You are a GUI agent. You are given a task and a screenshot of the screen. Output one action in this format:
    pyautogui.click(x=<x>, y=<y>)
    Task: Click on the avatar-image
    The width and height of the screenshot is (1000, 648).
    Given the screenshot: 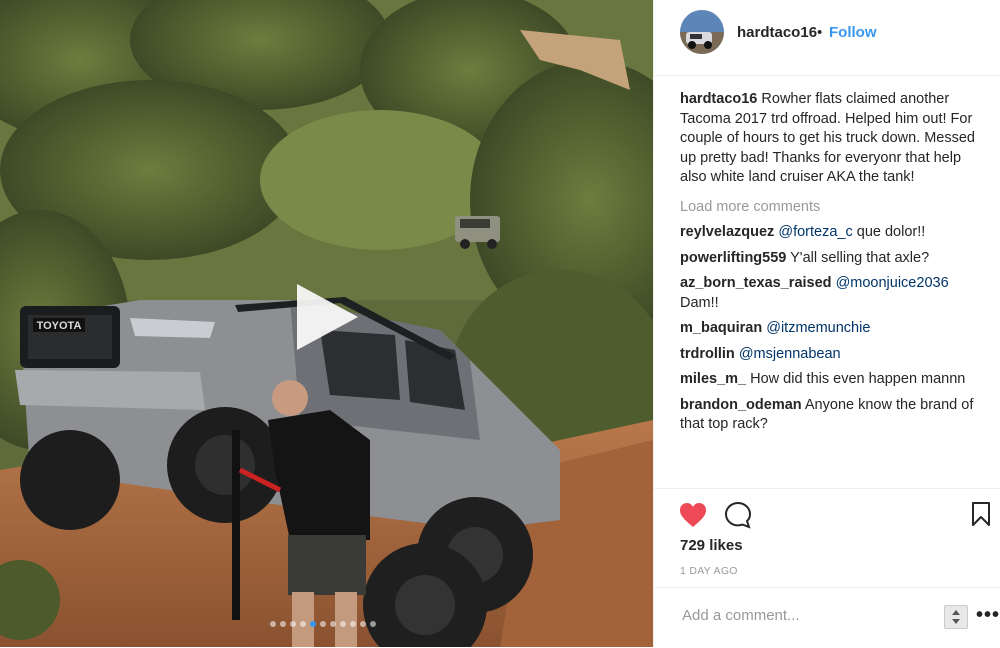 What is the action you would take?
    pyautogui.click(x=702, y=32)
    